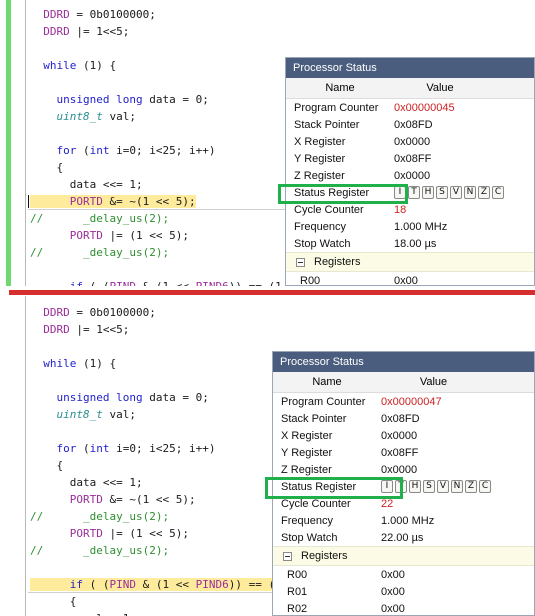  I want to click on code-token: )) == (1, so click(255, 283).